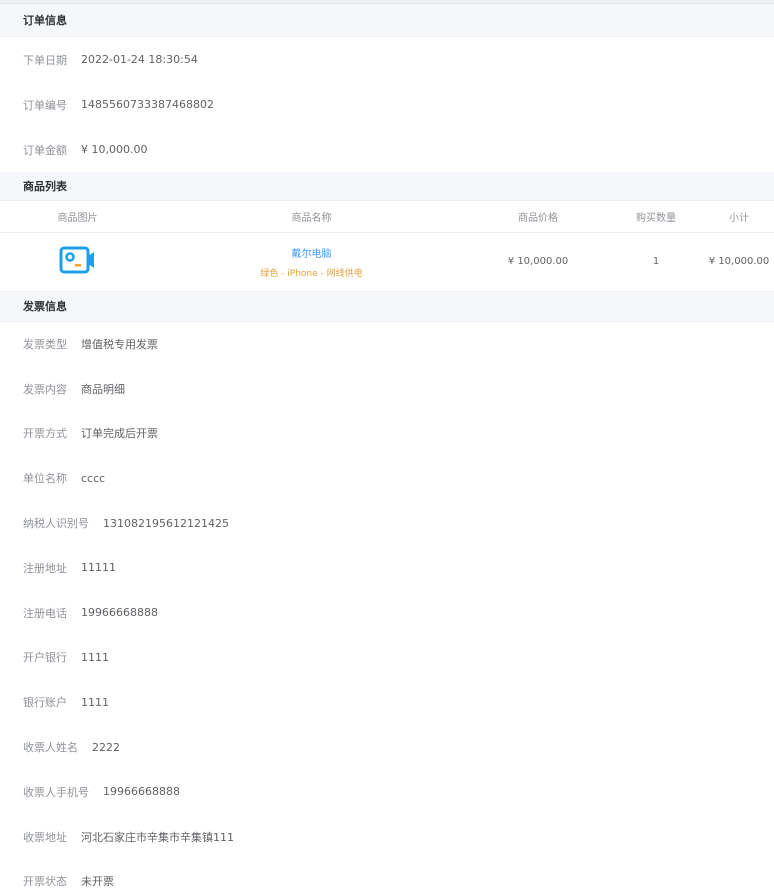 Image resolution: width=774 pixels, height=889 pixels. I want to click on order-amount-value: ¥ 10,000.00, so click(114, 149).